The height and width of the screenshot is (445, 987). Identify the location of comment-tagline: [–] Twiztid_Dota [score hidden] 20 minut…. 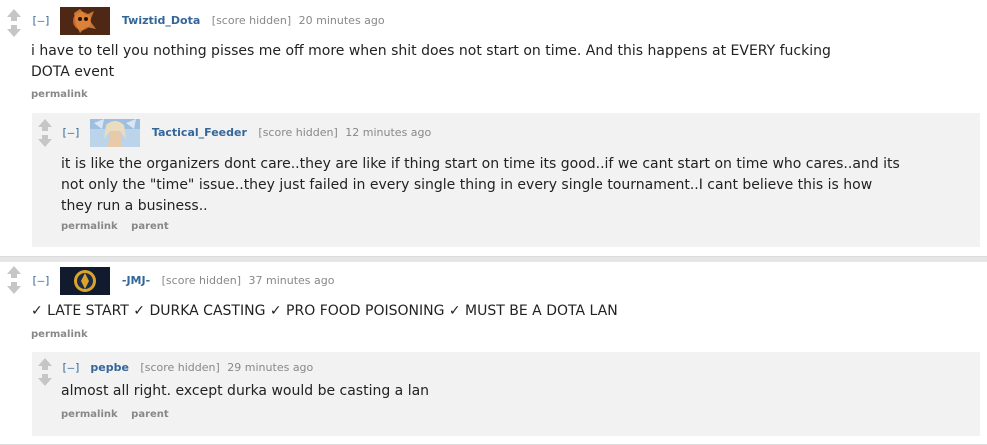
(208, 21).